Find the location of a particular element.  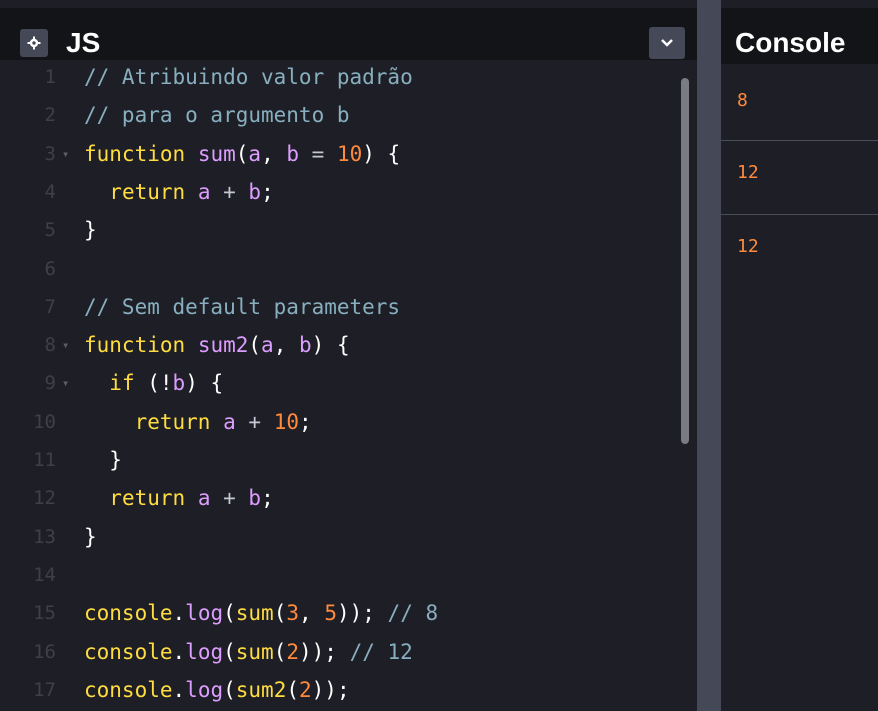

code-line: 9 ▾ if (!b) { is located at coordinates (335, 383).